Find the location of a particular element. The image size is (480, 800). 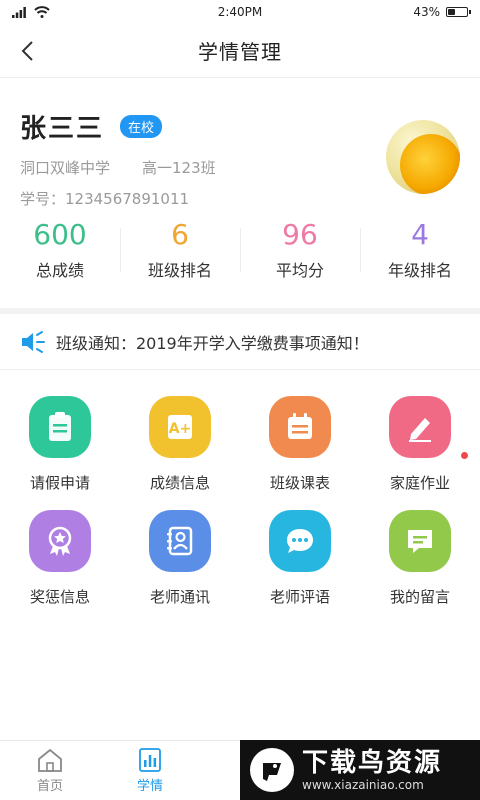

signal-icon is located at coordinates (19, 12).